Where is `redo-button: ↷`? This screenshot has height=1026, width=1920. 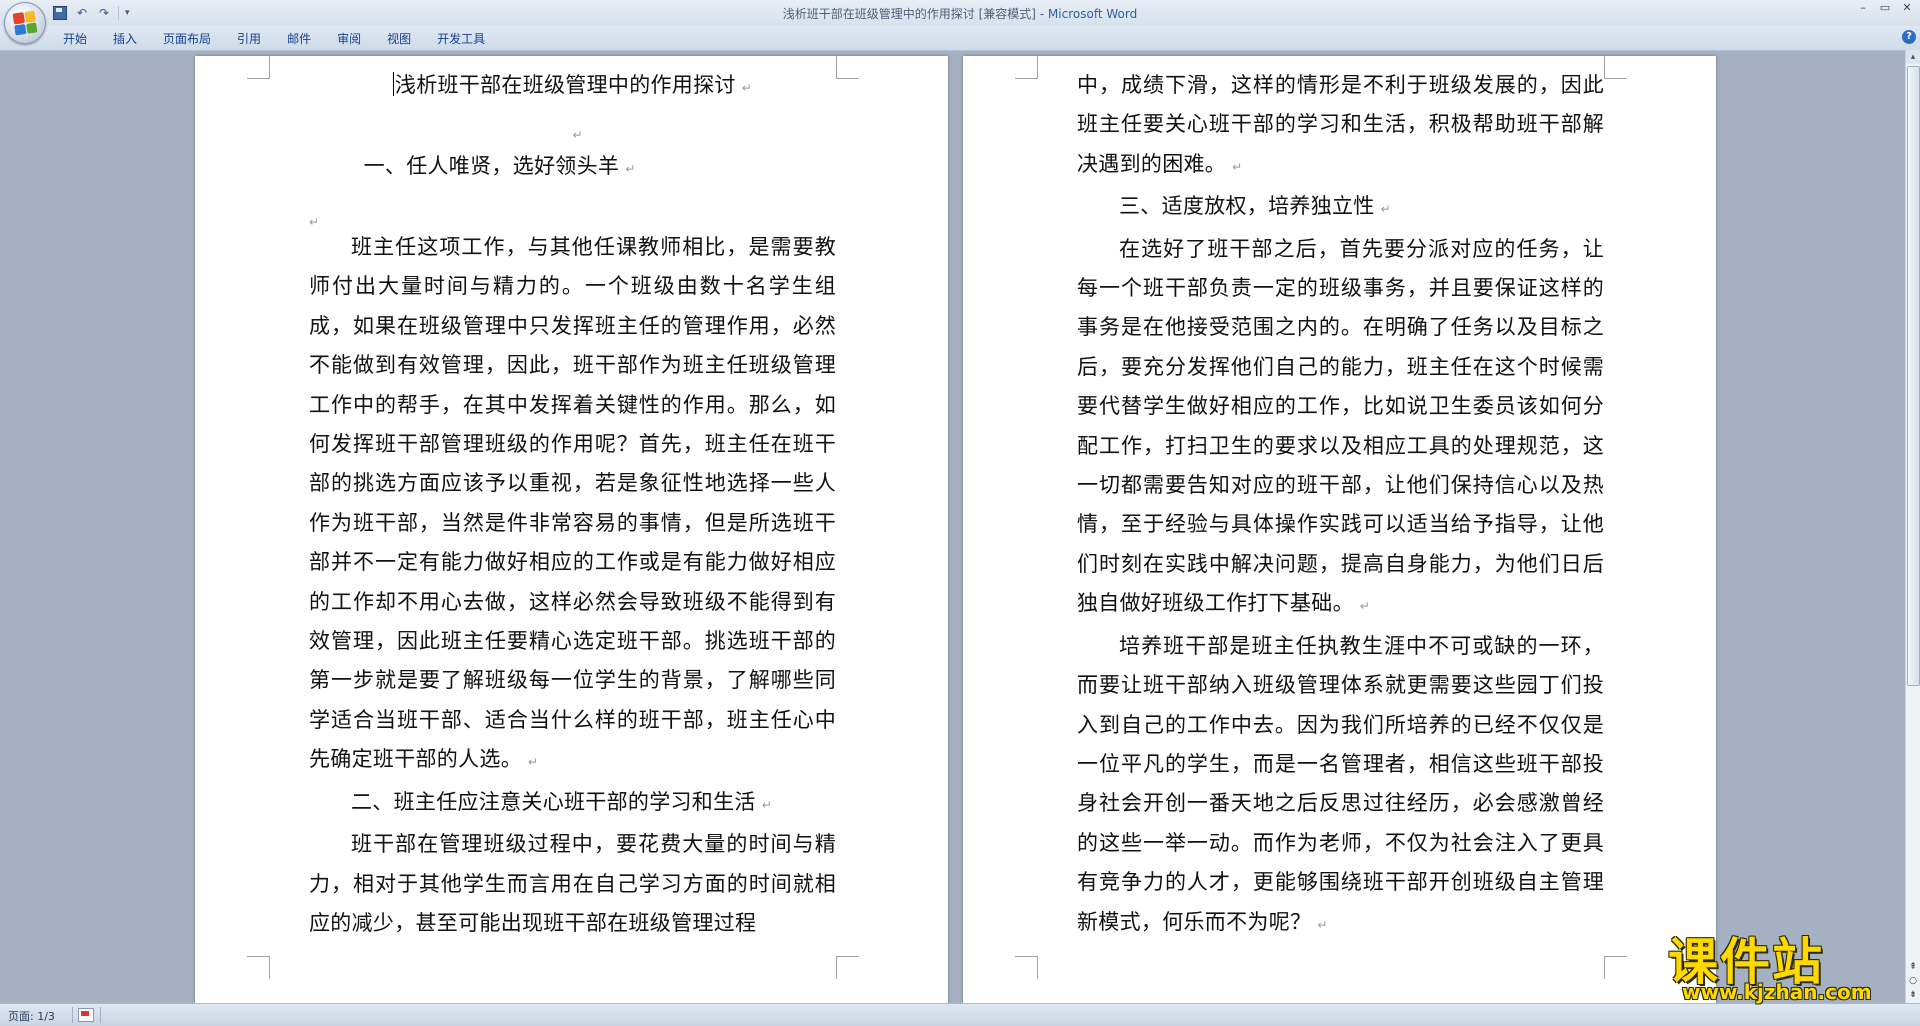
redo-button: ↷ is located at coordinates (104, 13).